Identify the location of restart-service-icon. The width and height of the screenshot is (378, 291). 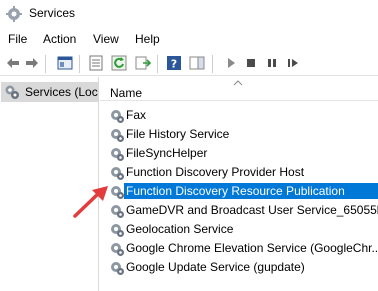
(293, 63).